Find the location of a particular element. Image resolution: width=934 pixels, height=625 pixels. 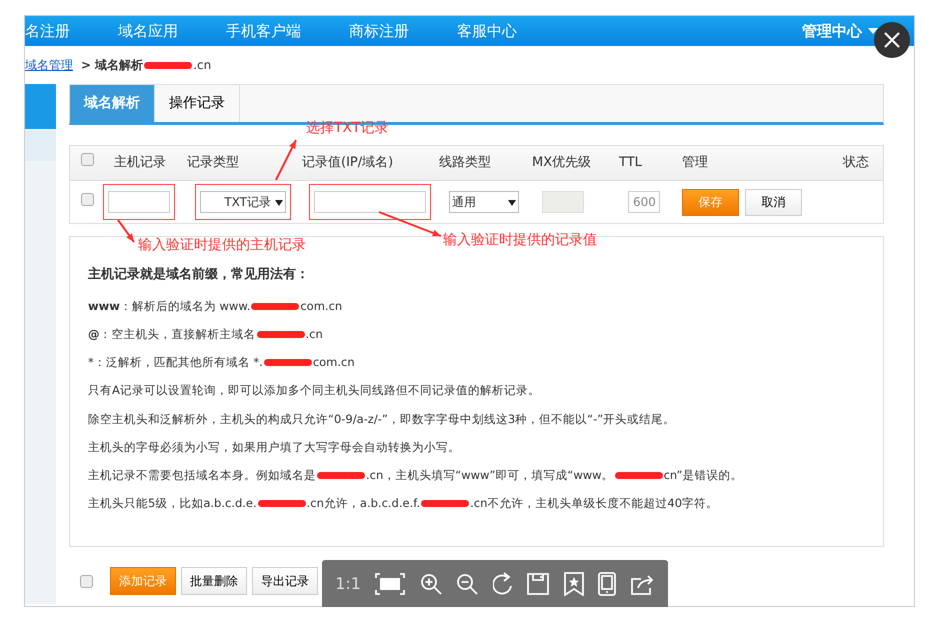

help-text: *：泛解析，匹配其他所有域名 *. is located at coordinates (175, 362).